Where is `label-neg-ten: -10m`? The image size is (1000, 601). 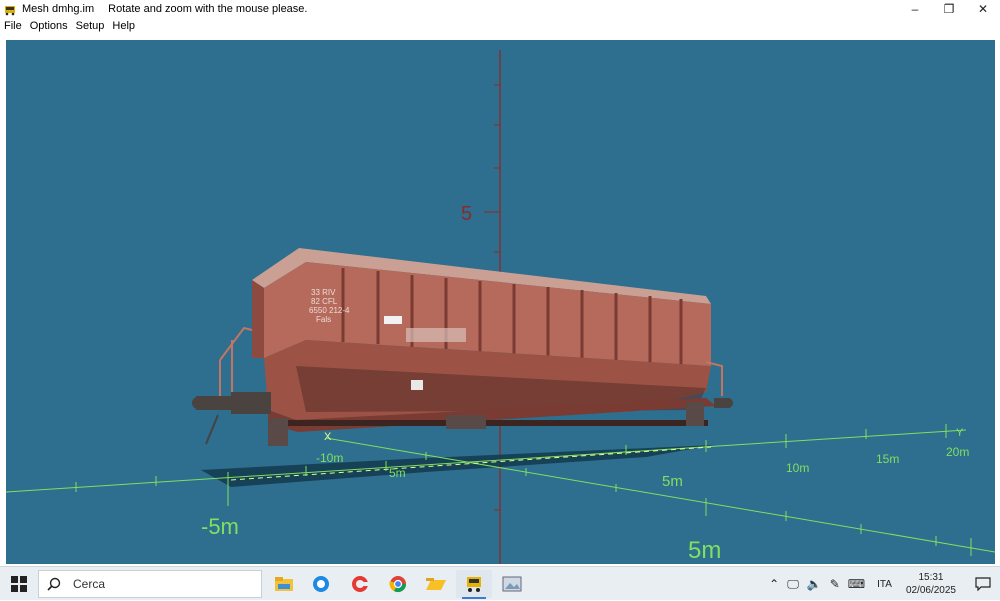
label-neg-ten: -10m is located at coordinates (329, 458).